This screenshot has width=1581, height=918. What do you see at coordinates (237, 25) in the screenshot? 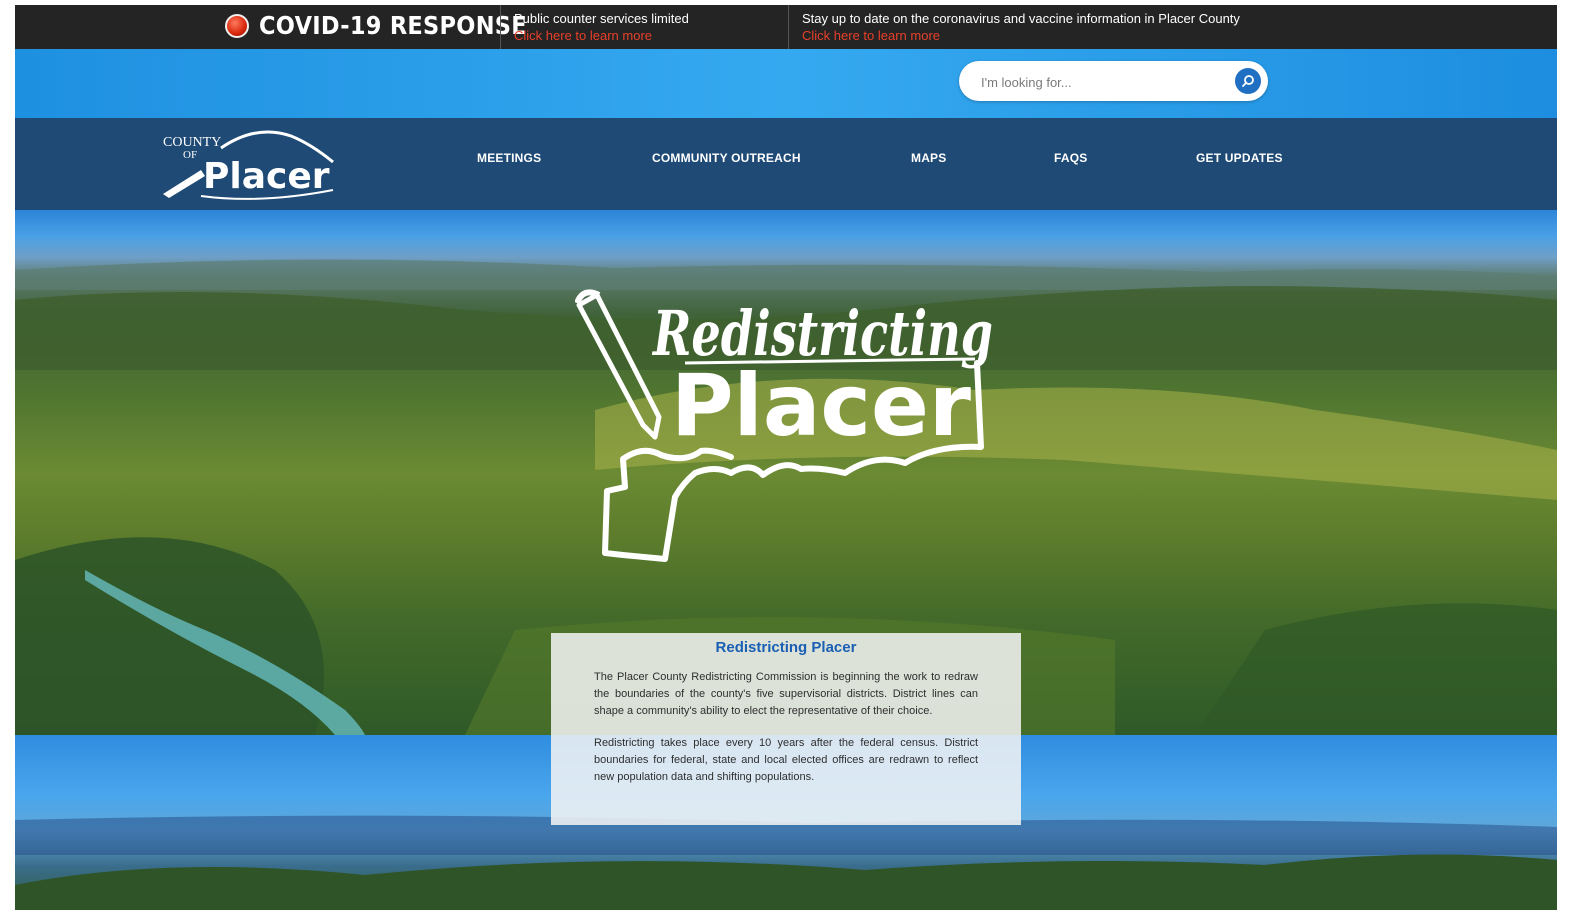
I see `record-dot-icon` at bounding box center [237, 25].